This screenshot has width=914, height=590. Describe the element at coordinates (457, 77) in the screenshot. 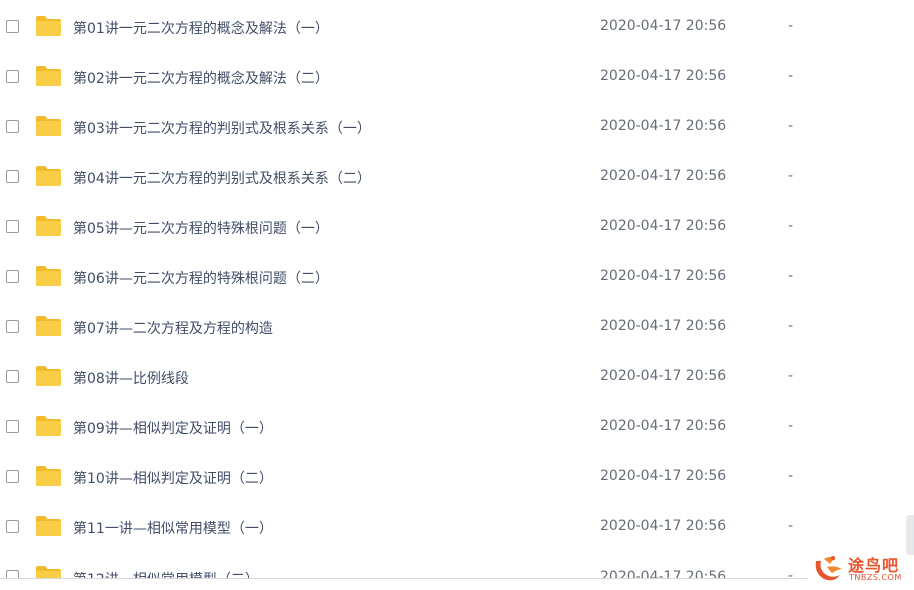

I see `file-row: 第02讲一元二次方程的概念及解法（二） 2020-04-17 20:56 -` at that location.